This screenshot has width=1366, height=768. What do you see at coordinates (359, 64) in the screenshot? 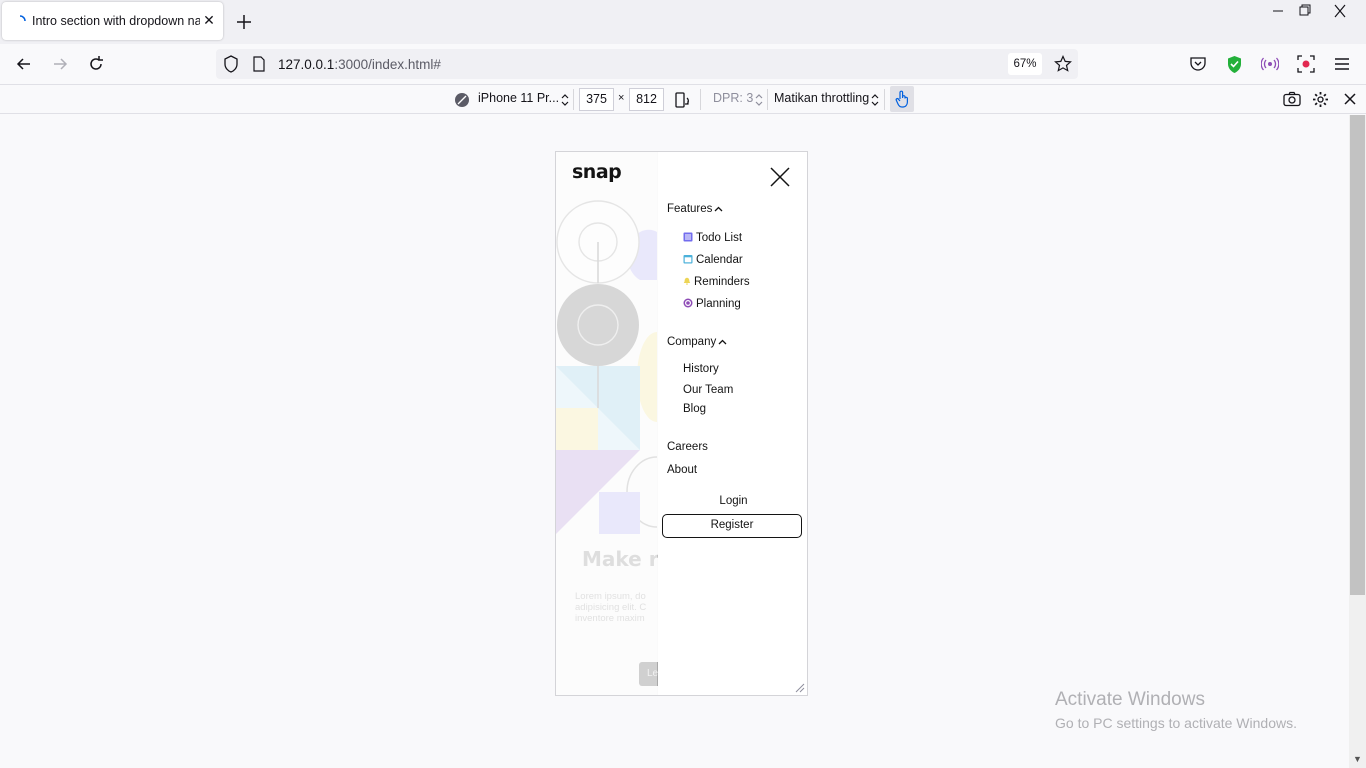
I see `url-text: 127.0.0.1:3000/index.html#` at bounding box center [359, 64].